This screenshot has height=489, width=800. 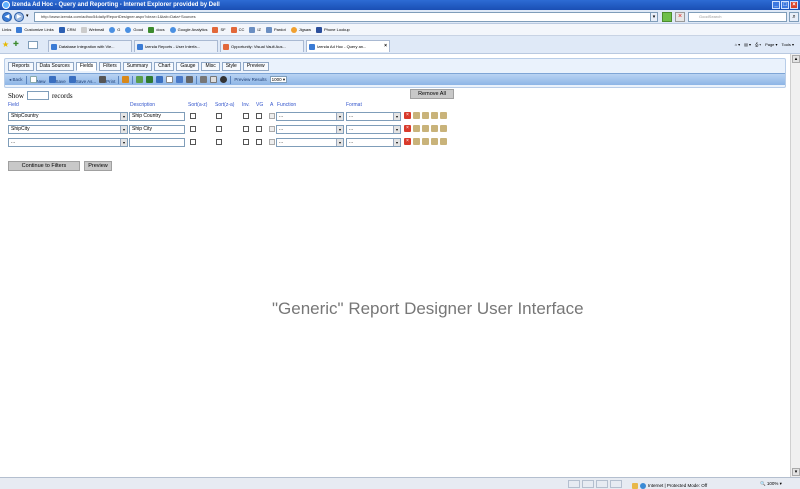 What do you see at coordinates (332, 29) in the screenshot?
I see `link-phone-lookup: Phone Lookup` at bounding box center [332, 29].